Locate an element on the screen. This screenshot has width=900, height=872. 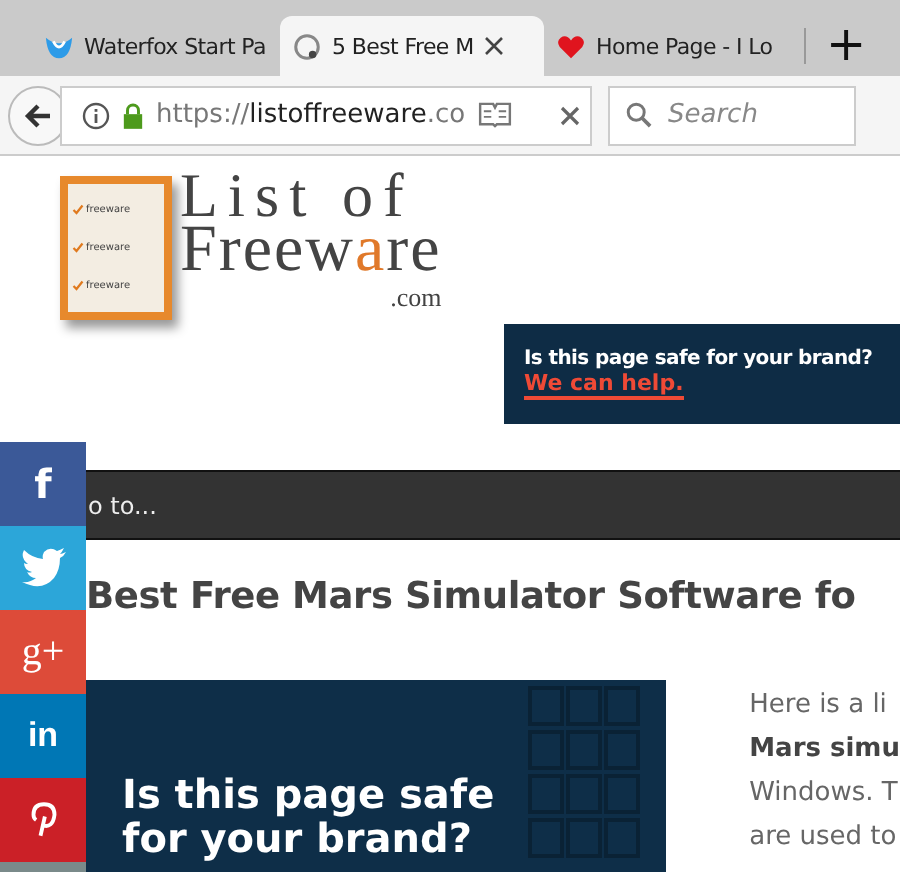
browser-tab: 5 Best Free M is located at coordinates (412, 46).